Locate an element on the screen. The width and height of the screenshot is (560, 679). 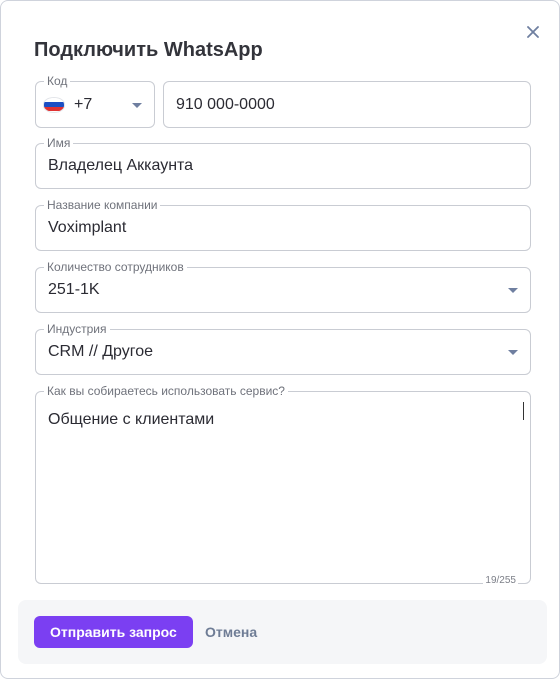
country-code-select: Код +7 is located at coordinates (95, 101).